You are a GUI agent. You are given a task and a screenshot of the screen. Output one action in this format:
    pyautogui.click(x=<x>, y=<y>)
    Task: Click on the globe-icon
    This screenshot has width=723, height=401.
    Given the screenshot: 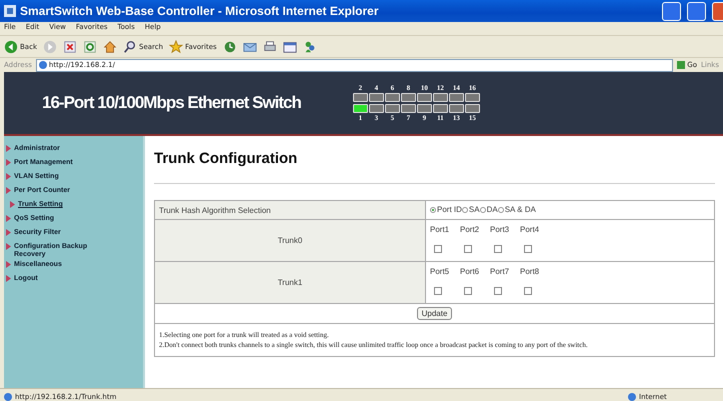 What is the action you would take?
    pyautogui.click(x=632, y=397)
    